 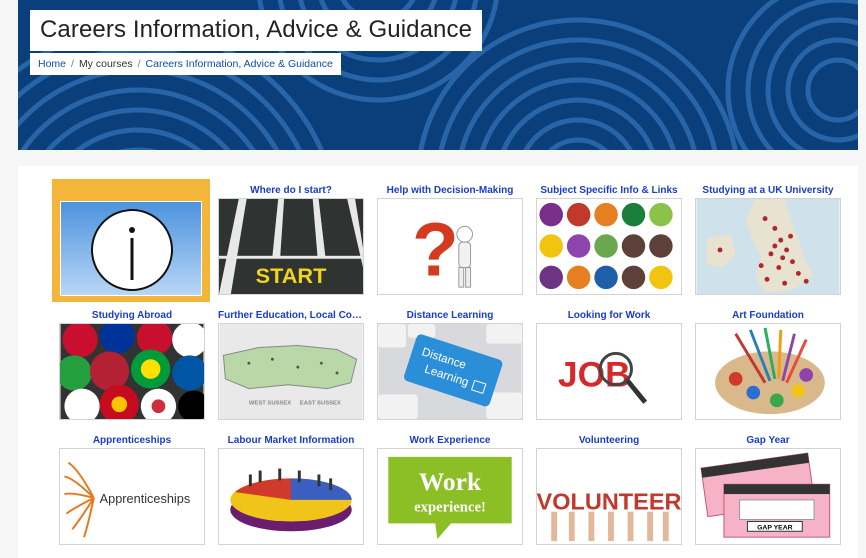 What do you see at coordinates (768, 246) in the screenshot?
I see `uk-map-image` at bounding box center [768, 246].